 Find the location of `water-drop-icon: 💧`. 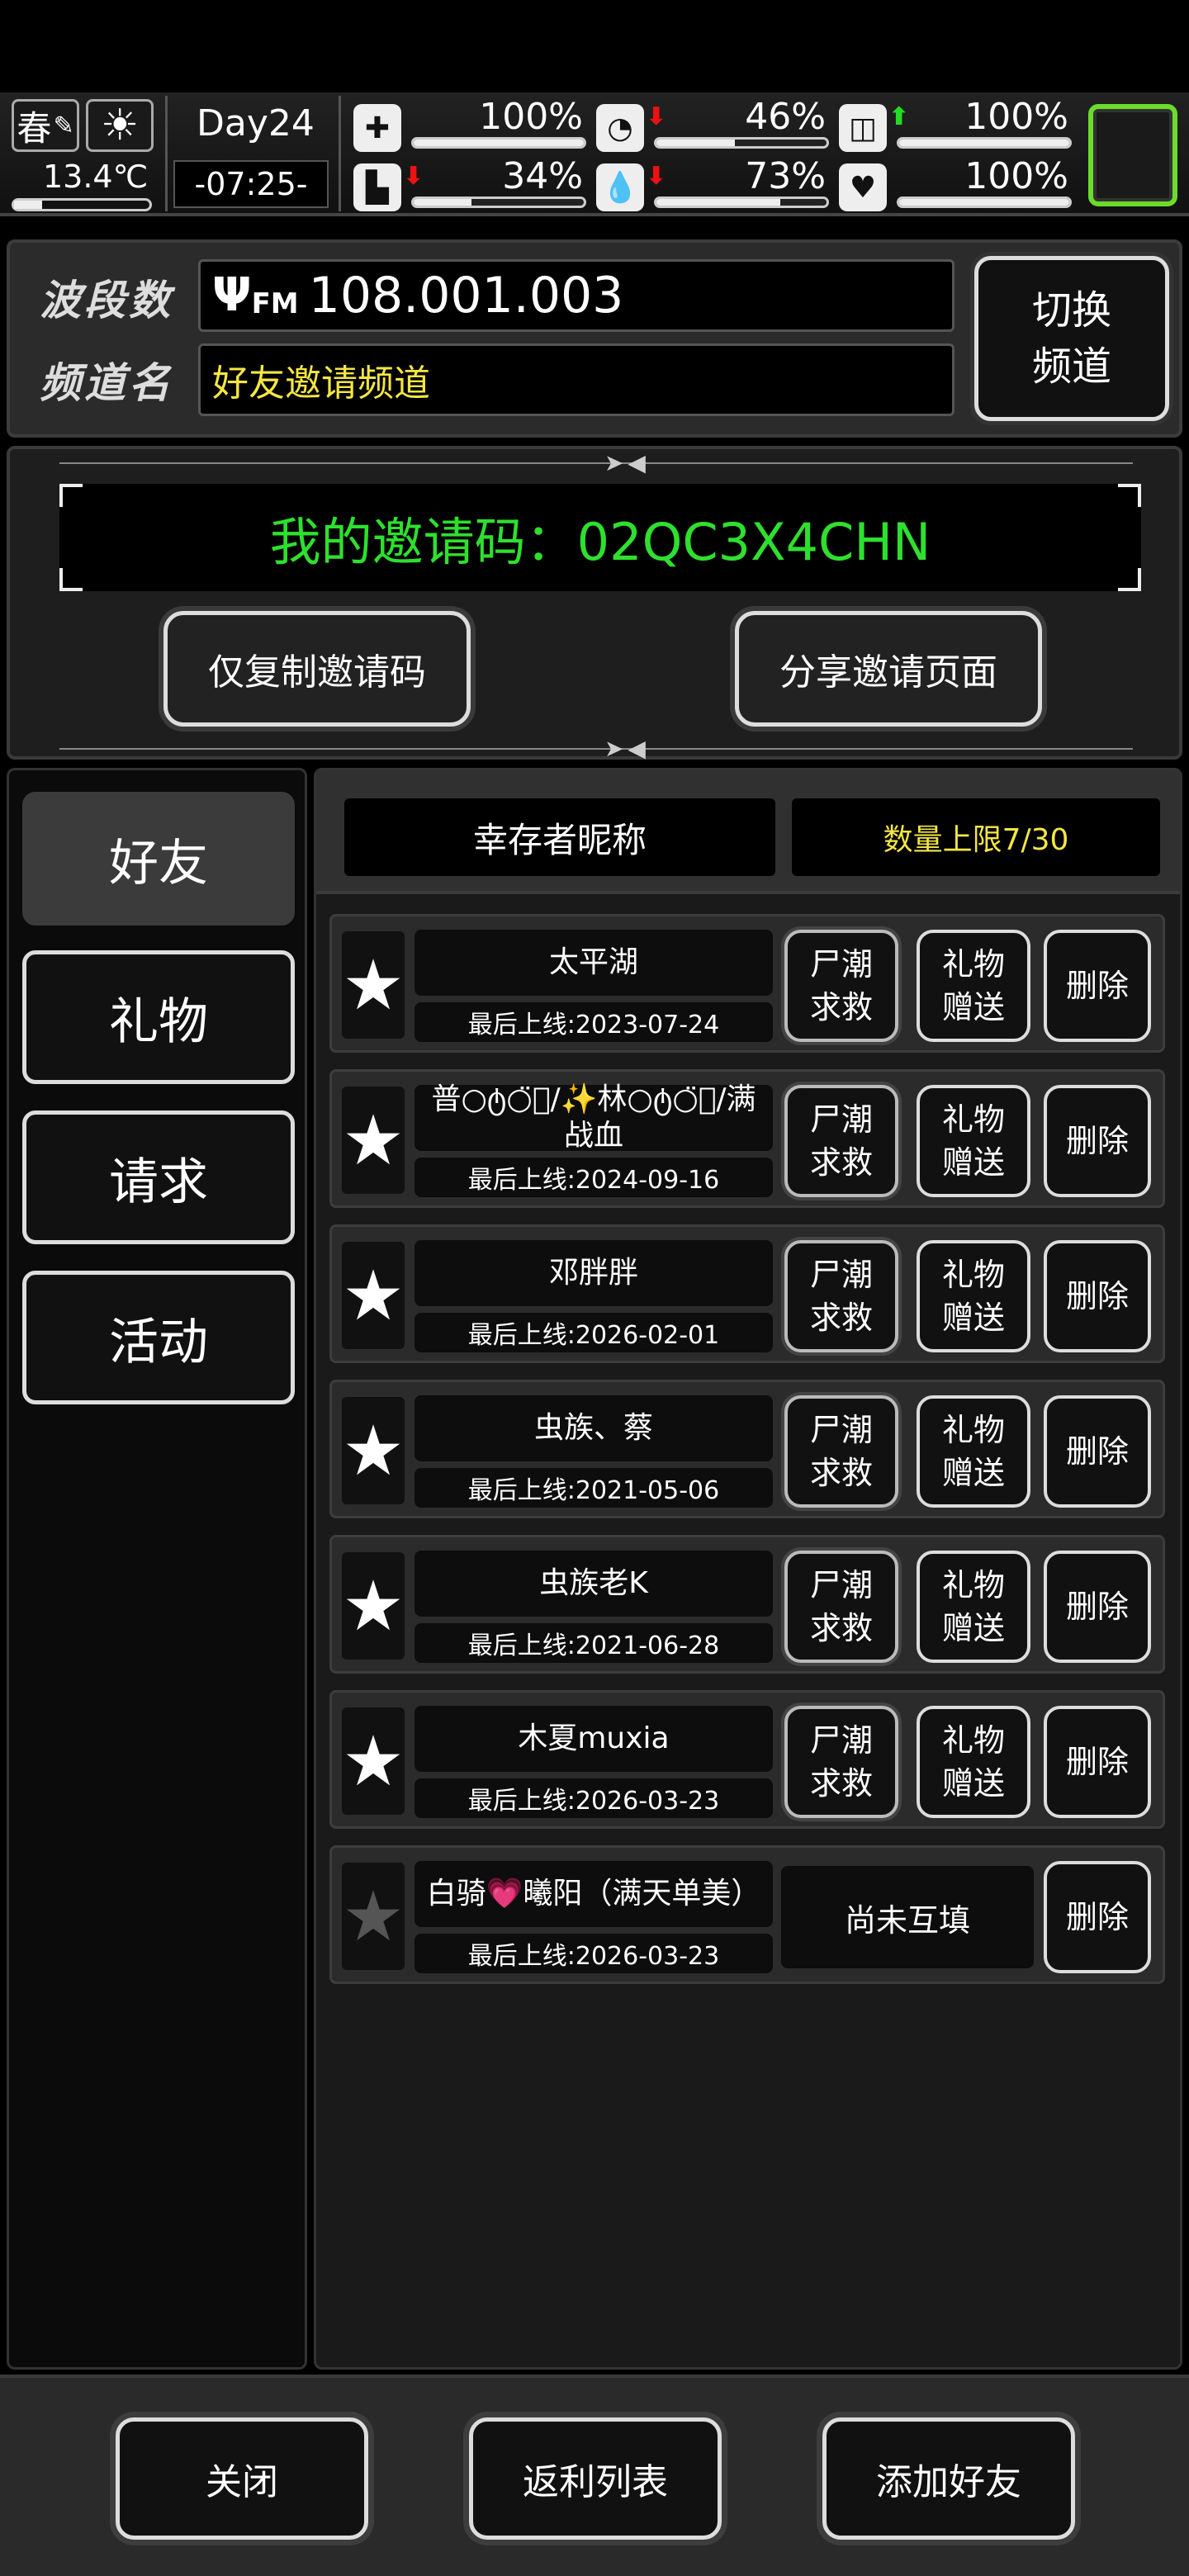

water-drop-icon: 💧 is located at coordinates (620, 187).